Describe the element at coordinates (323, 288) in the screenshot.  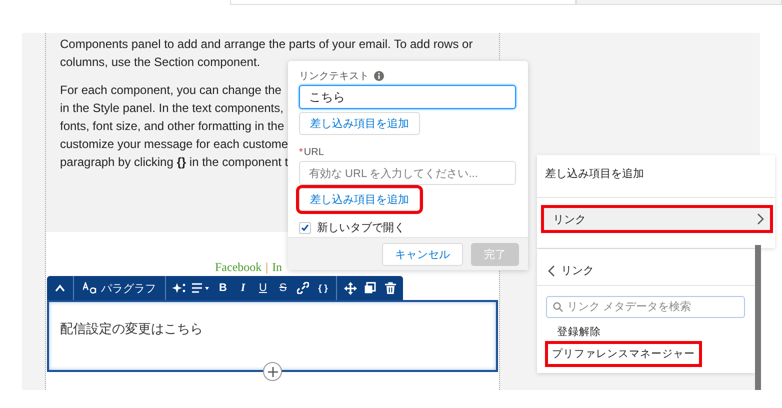
I see `merge-field-button: { }` at that location.